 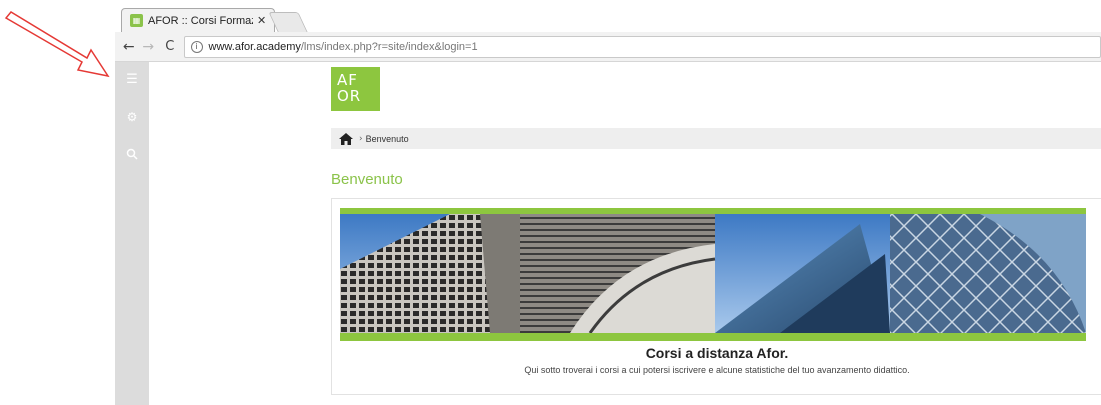 I want to click on annotation-arrow-icon, so click(x=57, y=44).